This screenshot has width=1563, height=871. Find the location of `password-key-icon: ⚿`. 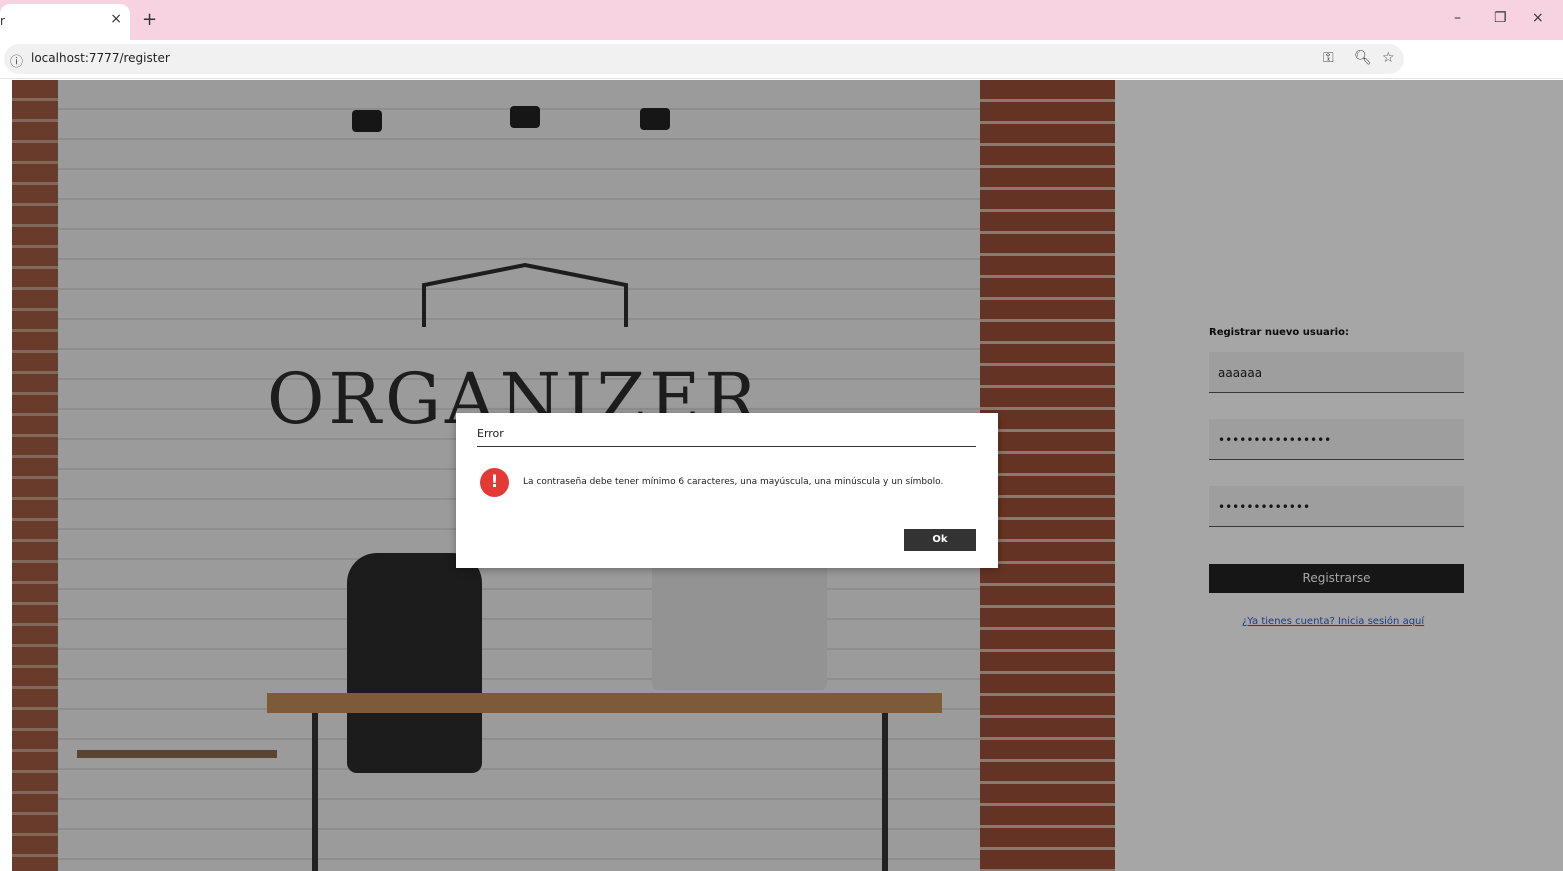

password-key-icon: ⚿ is located at coordinates (1328, 58).